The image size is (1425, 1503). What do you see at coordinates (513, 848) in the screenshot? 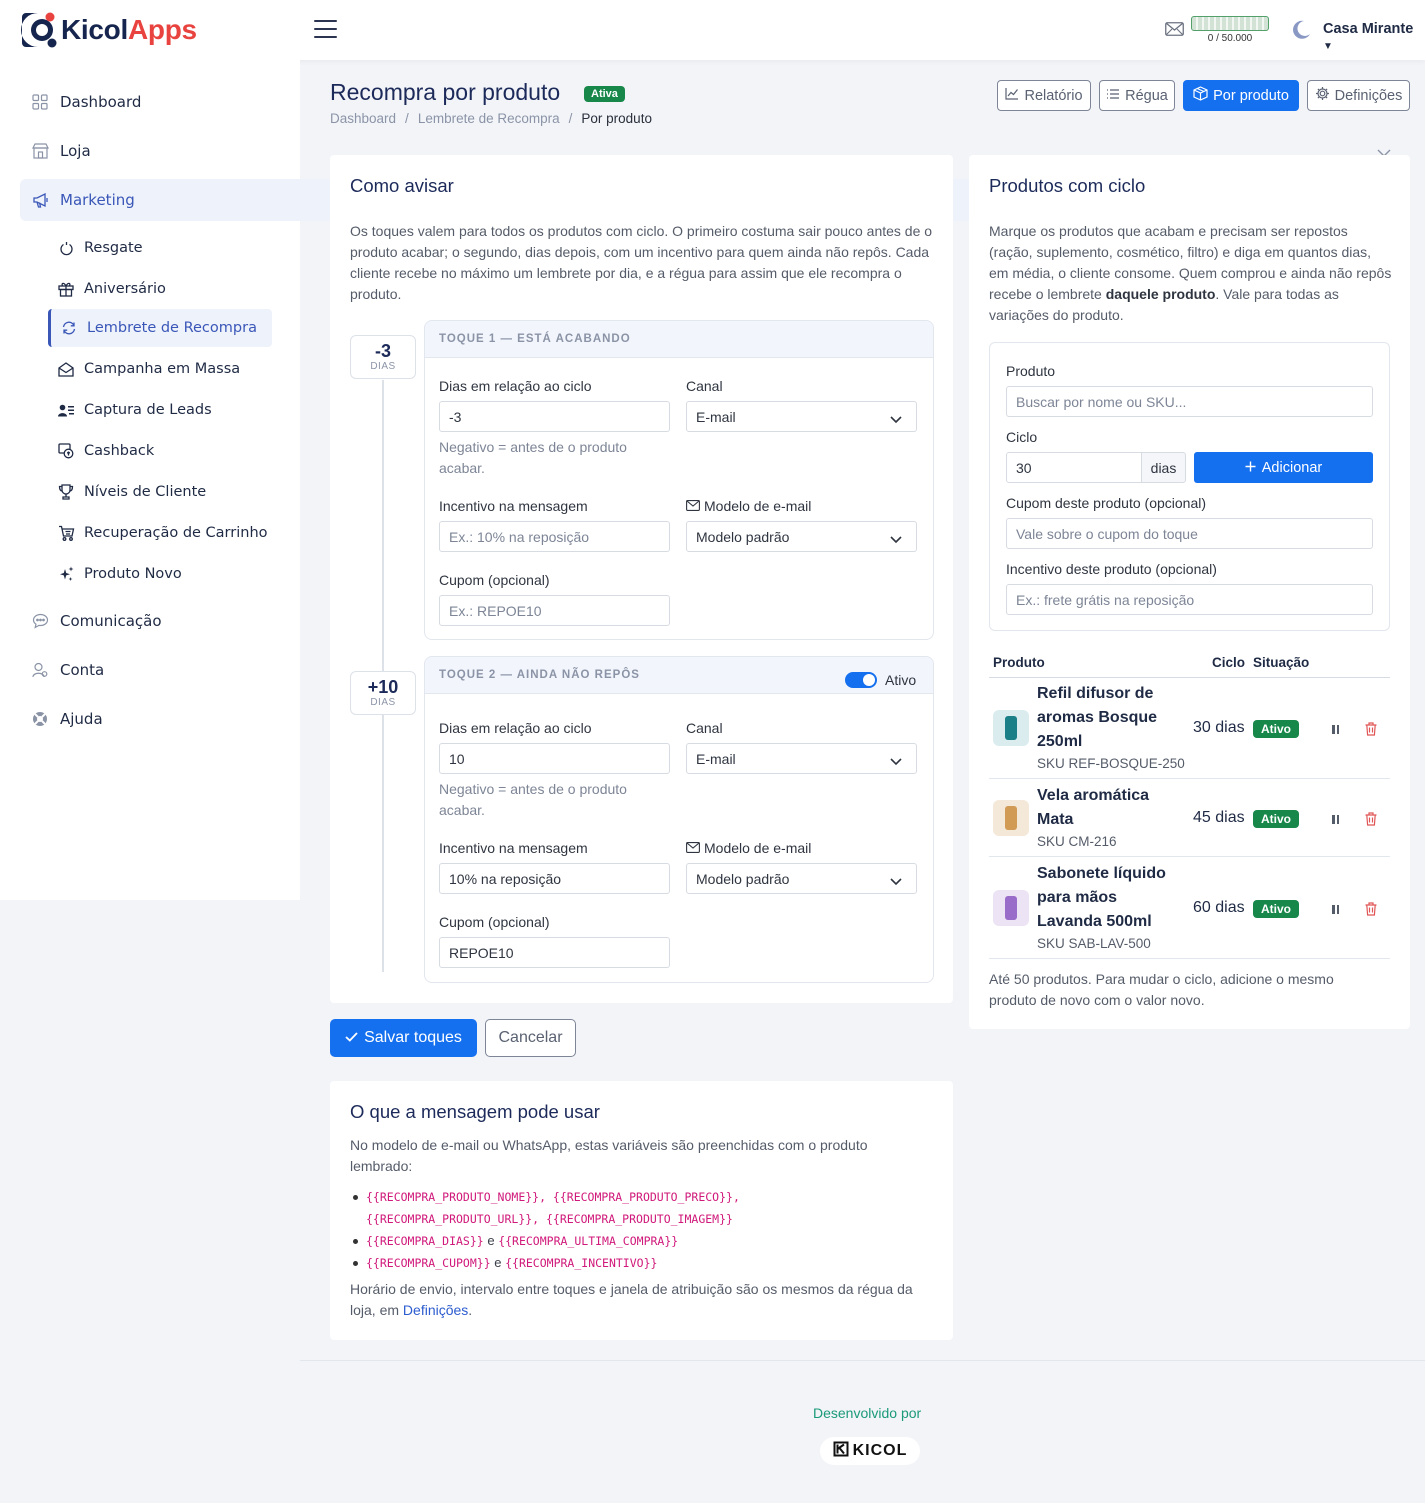
I see `touch2-incentivo-label: Incentivo na mensagem` at bounding box center [513, 848].